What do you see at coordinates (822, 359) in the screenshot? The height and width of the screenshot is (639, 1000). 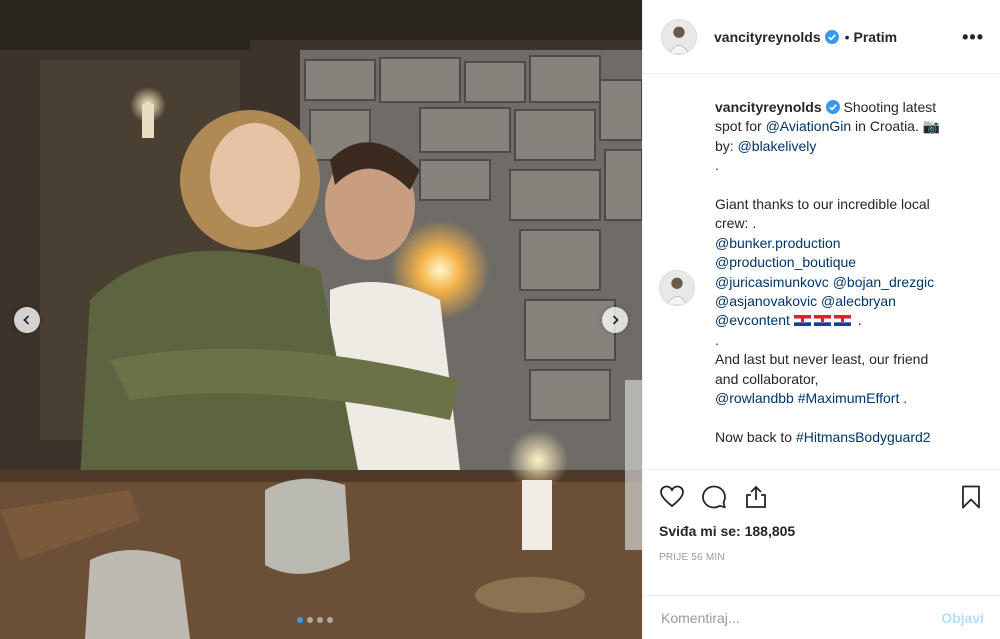 I see `caption-text-segment: And last but never least, our friend` at bounding box center [822, 359].